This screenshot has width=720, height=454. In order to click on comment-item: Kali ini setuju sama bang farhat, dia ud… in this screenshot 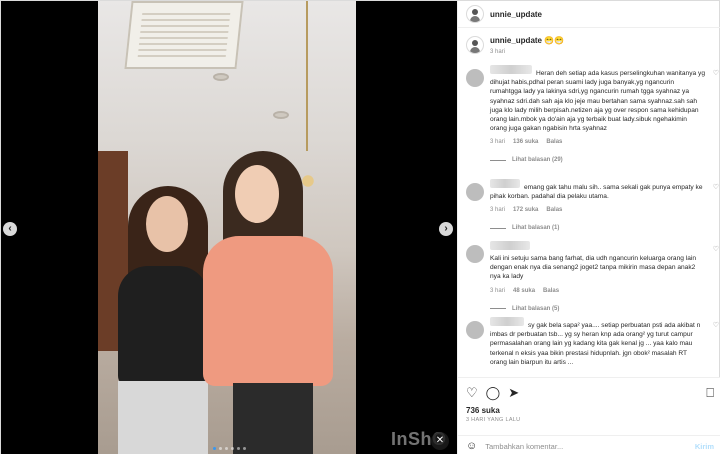, I will do `click(589, 279)`.